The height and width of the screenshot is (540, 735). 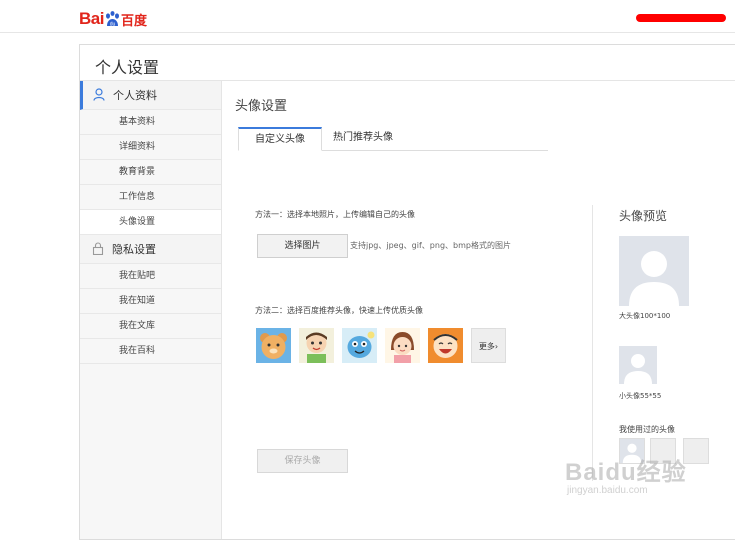 I want to click on baidu-logo: Bai du 百度, so click(x=113, y=19).